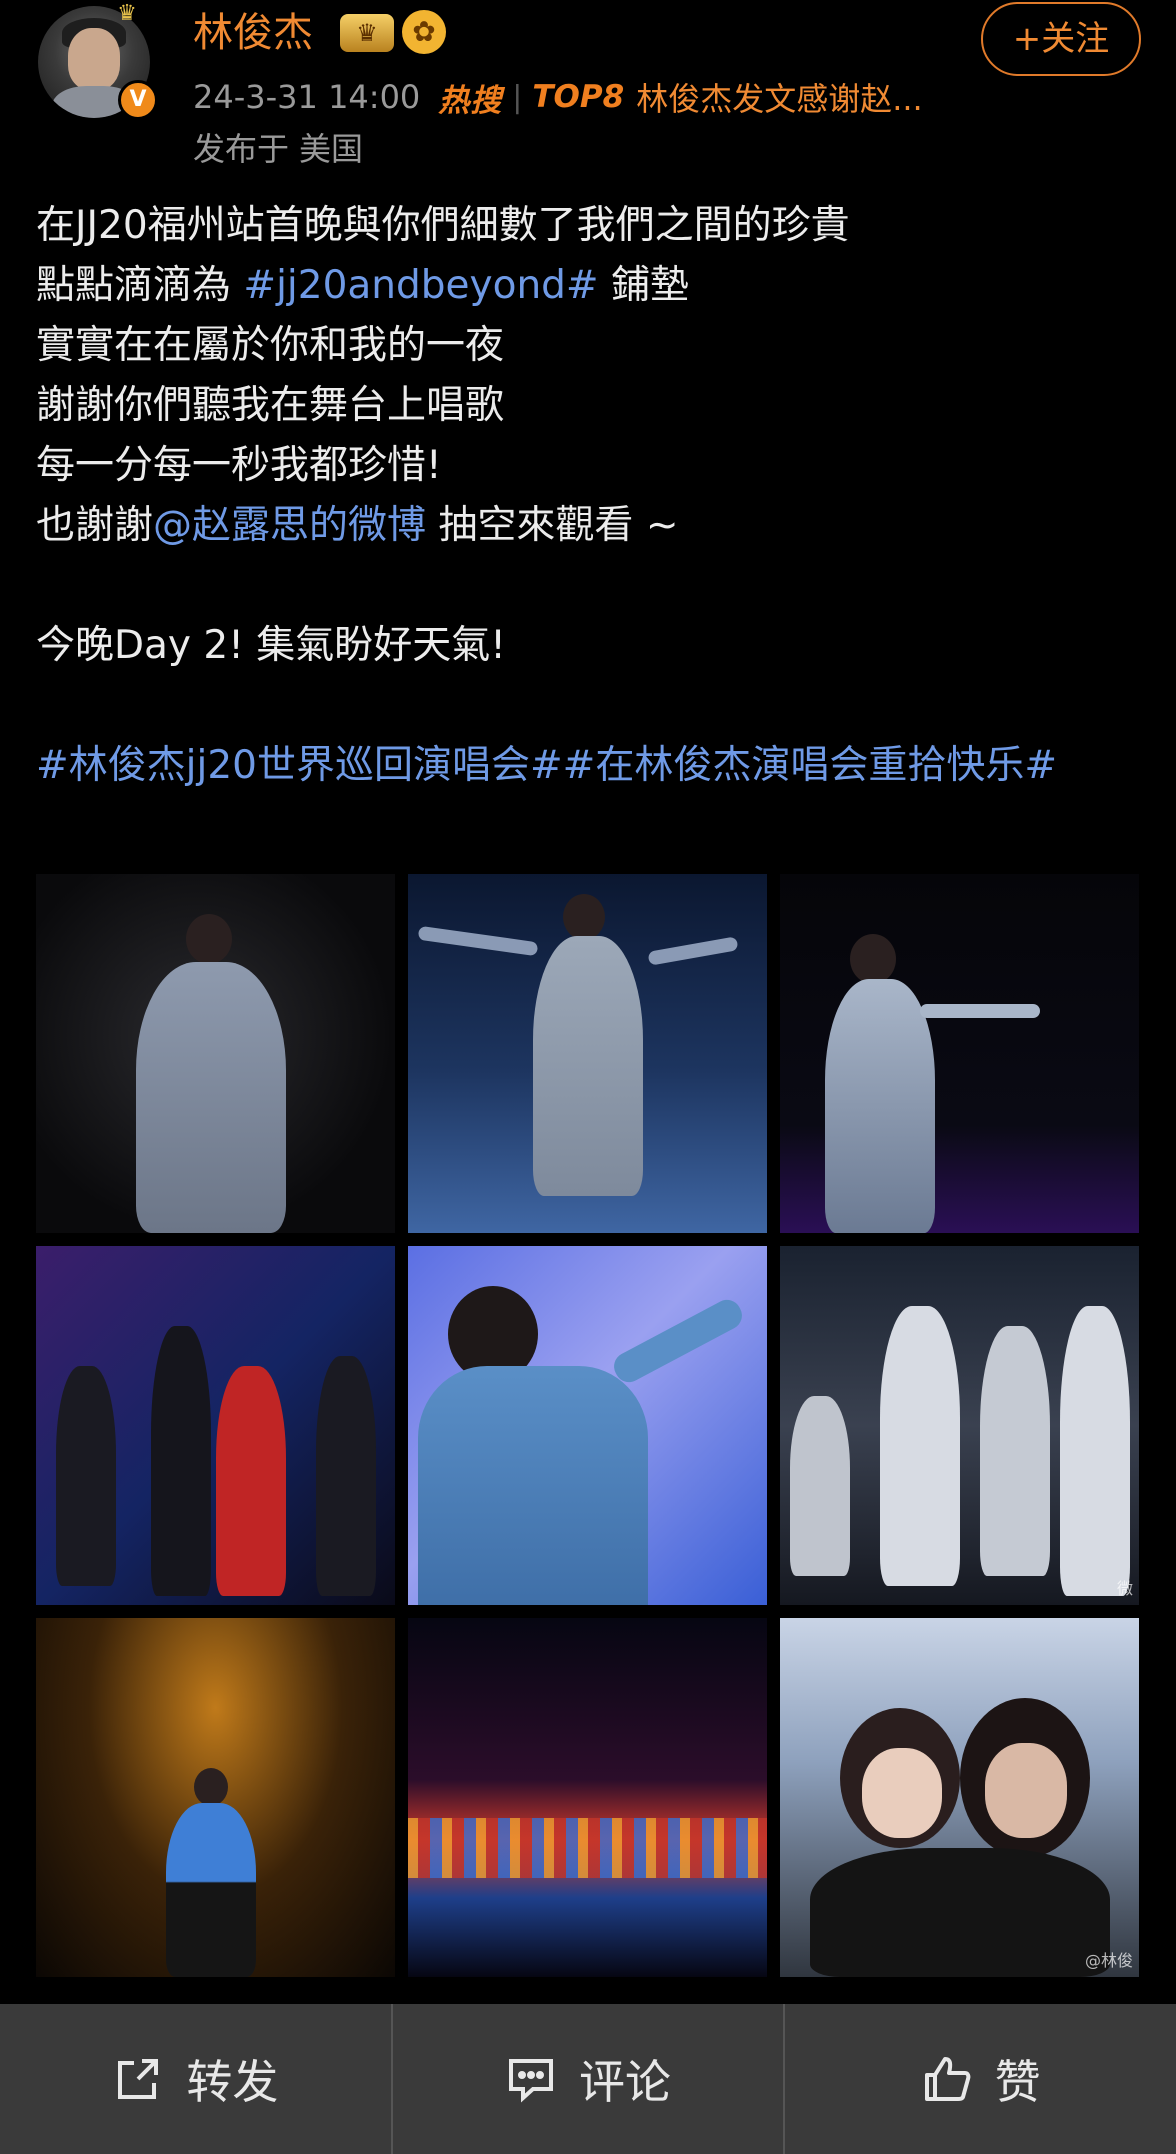 This screenshot has width=1176, height=2154. I want to click on avatar-face, so click(94, 59).